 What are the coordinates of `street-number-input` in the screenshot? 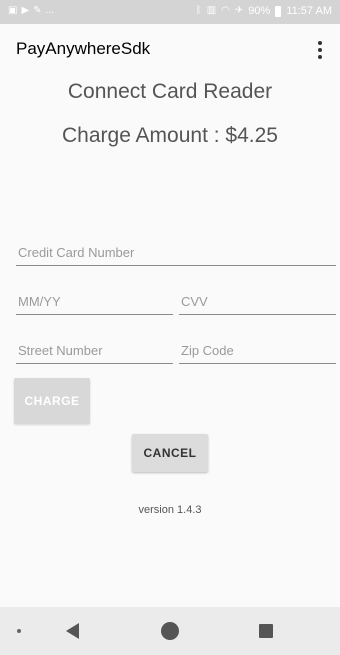 It's located at (94, 347).